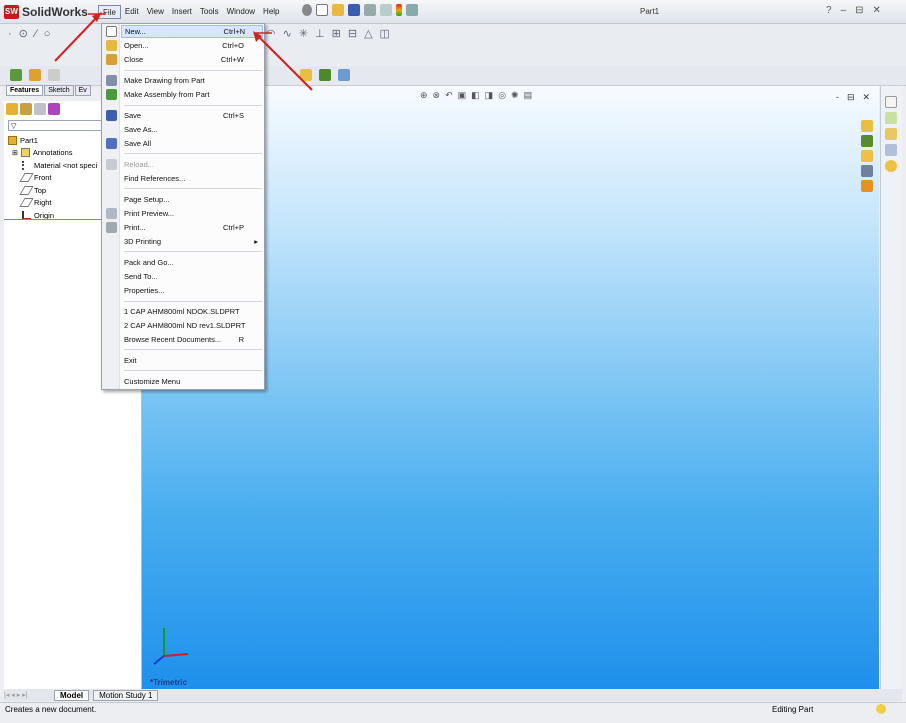 The image size is (906, 723). What do you see at coordinates (307, 10) in the screenshot?
I see `pin-icon` at bounding box center [307, 10].